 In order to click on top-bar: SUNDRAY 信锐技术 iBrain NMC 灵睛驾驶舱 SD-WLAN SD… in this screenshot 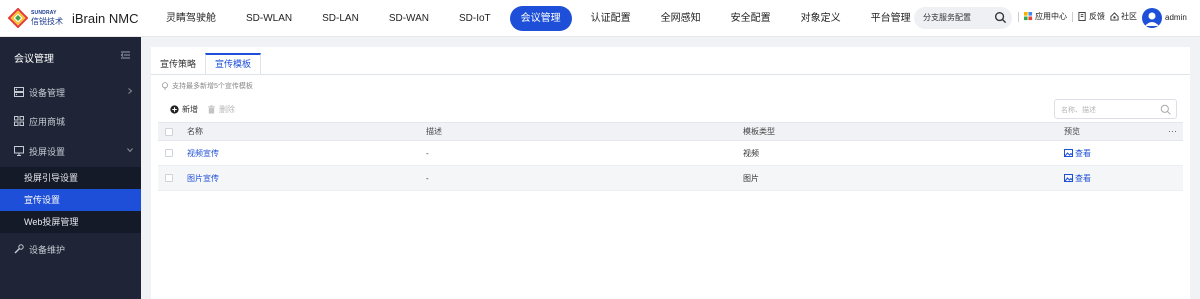, I will do `click(600, 18)`.